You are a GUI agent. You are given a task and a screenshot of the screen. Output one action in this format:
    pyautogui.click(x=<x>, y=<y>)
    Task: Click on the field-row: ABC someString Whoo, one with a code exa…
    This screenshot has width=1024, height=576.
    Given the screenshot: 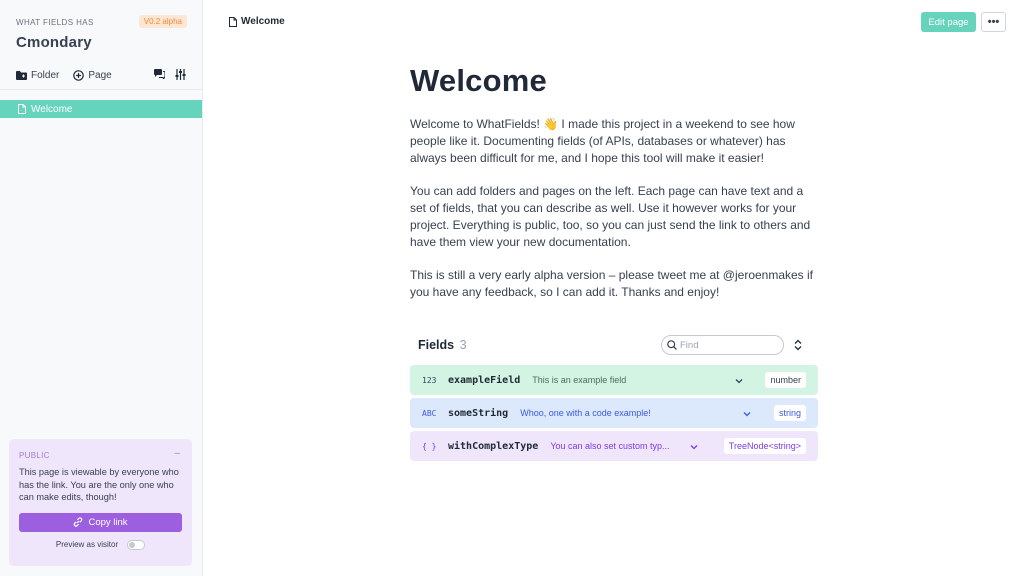 What is the action you would take?
    pyautogui.click(x=614, y=413)
    